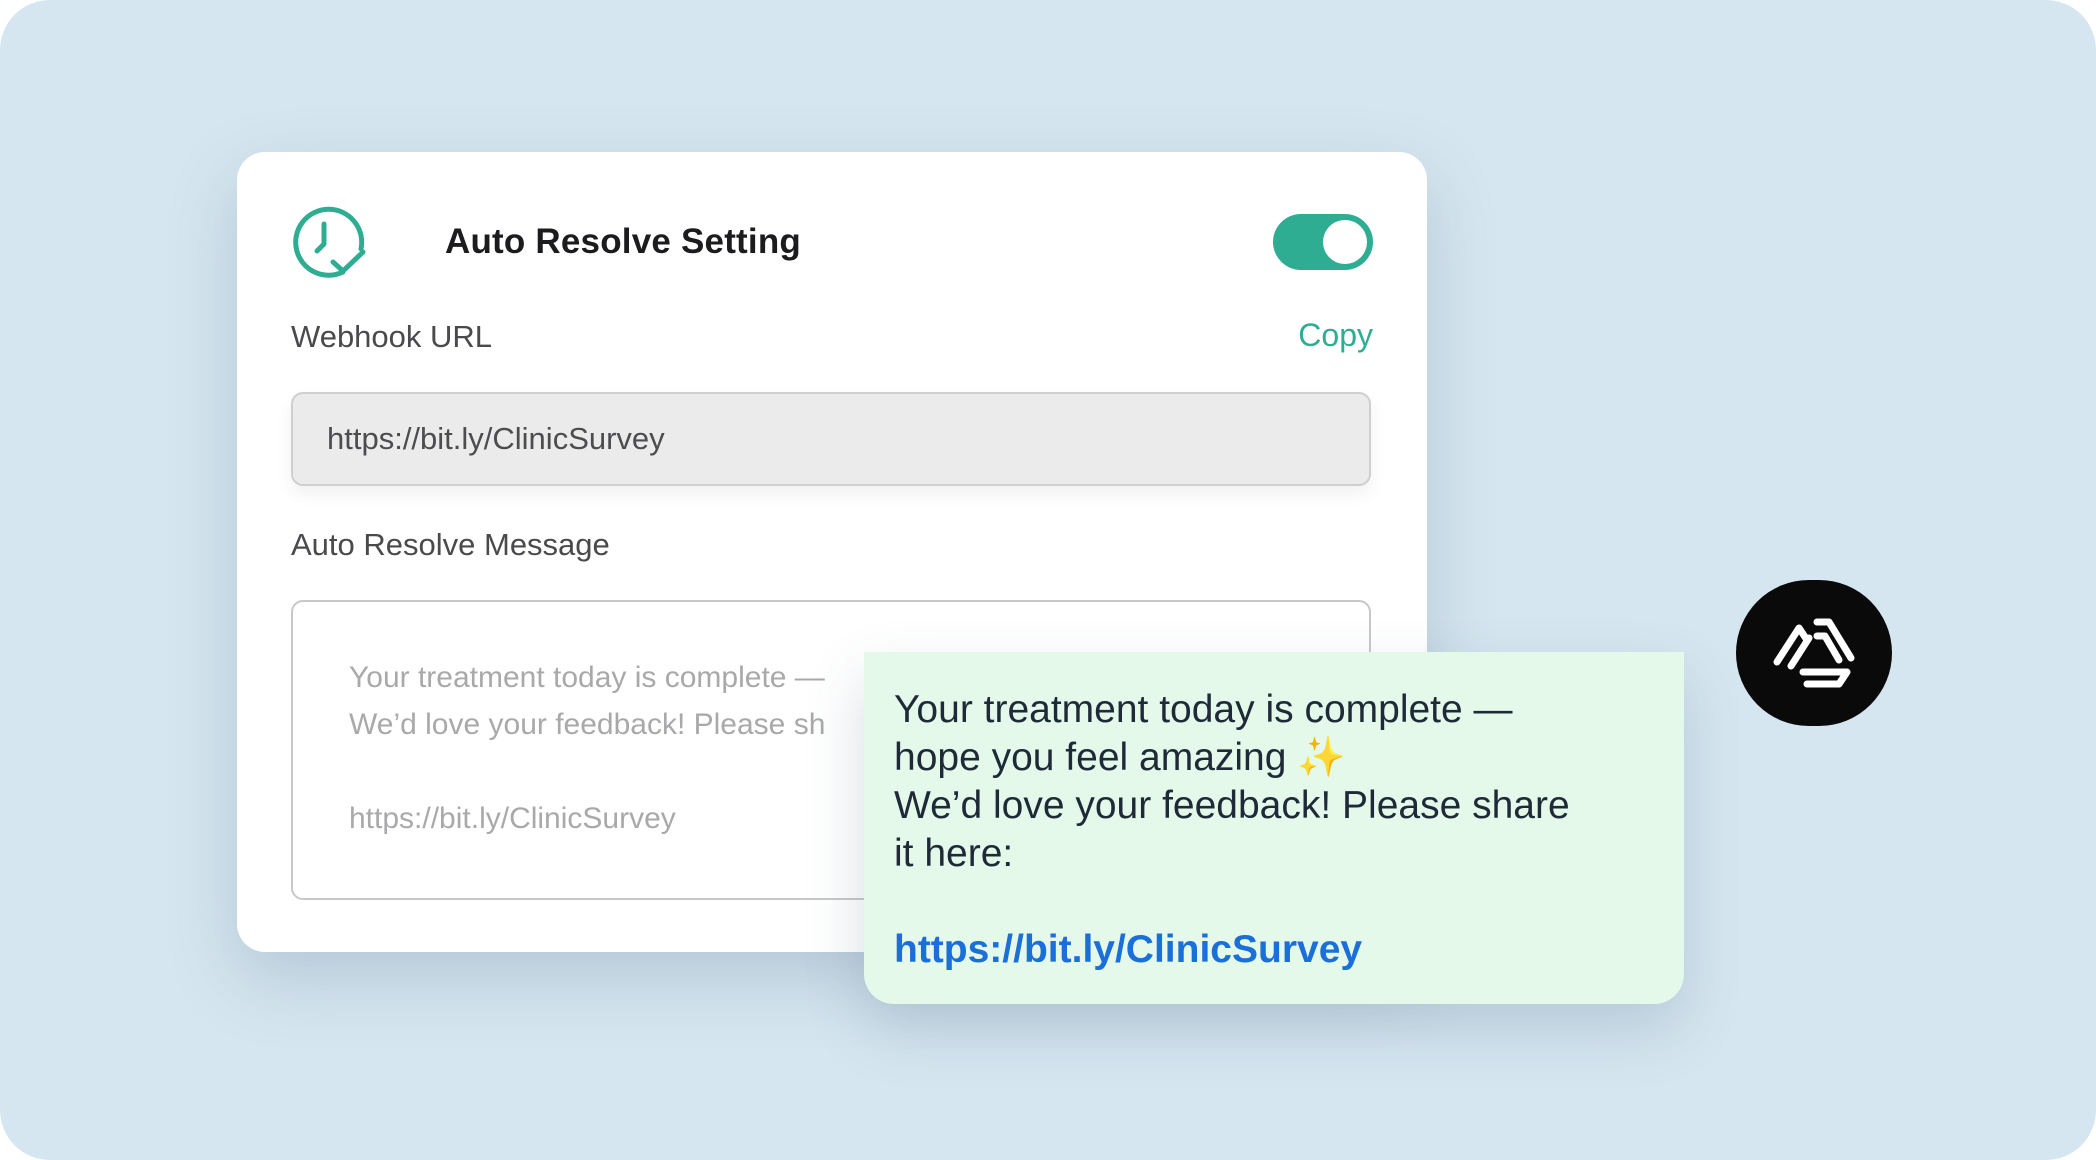 The image size is (2096, 1160). What do you see at coordinates (1345, 242) in the screenshot?
I see `toggle-knob` at bounding box center [1345, 242].